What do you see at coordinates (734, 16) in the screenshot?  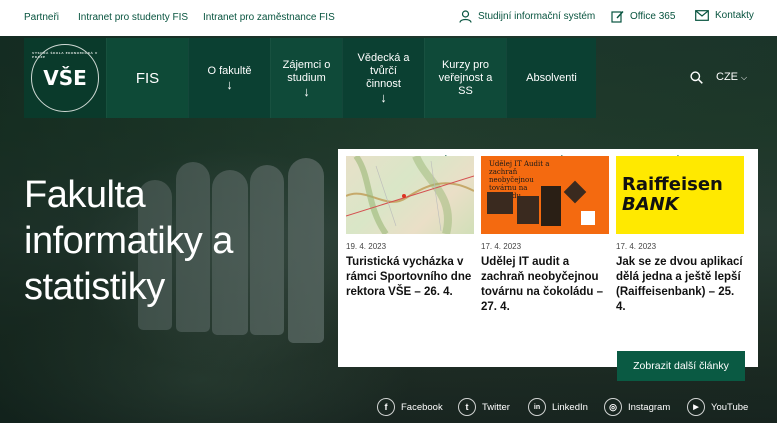 I see `contacts-label: Kontakty` at bounding box center [734, 16].